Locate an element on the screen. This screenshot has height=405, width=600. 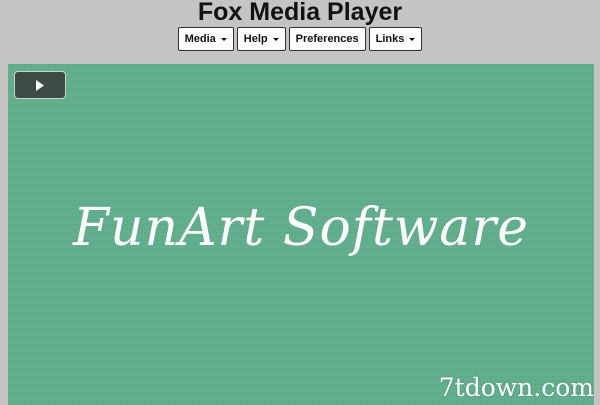
menu-bar: Media Help Preferences Links is located at coordinates (300, 39).